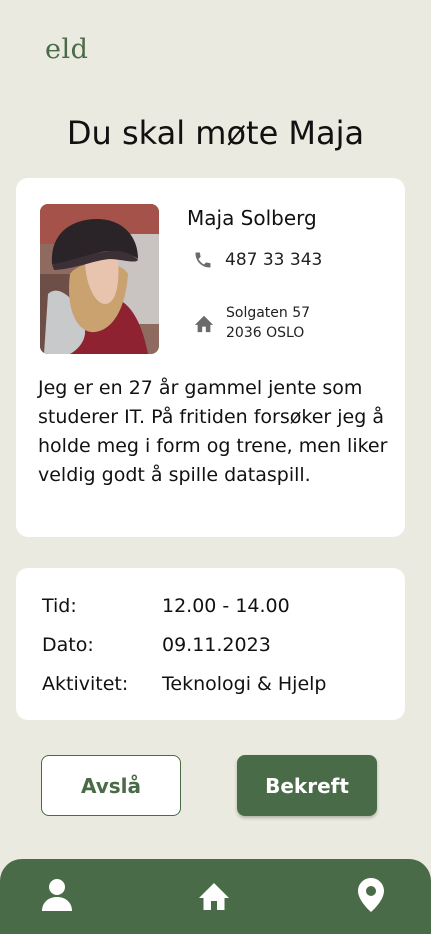 The width and height of the screenshot is (431, 934). What do you see at coordinates (156, 645) in the screenshot?
I see `detail-row-date: Dato: 09.11.2023` at bounding box center [156, 645].